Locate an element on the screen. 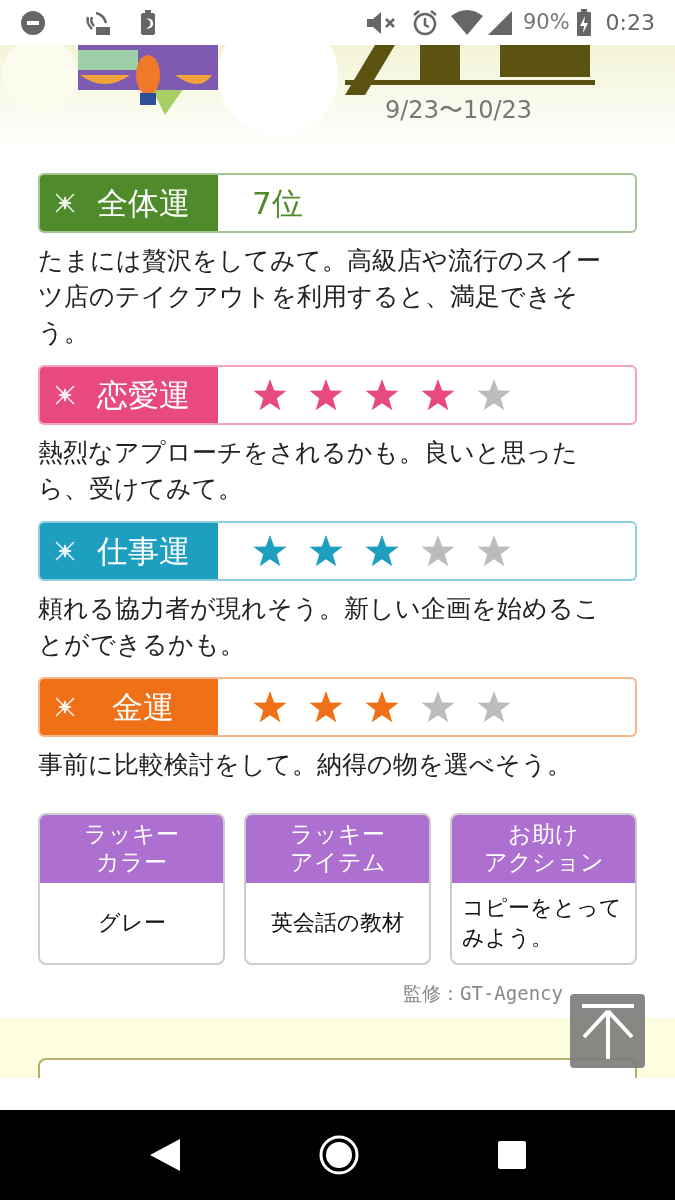 The width and height of the screenshot is (675, 1200). mute-icon is located at coordinates (380, 22).